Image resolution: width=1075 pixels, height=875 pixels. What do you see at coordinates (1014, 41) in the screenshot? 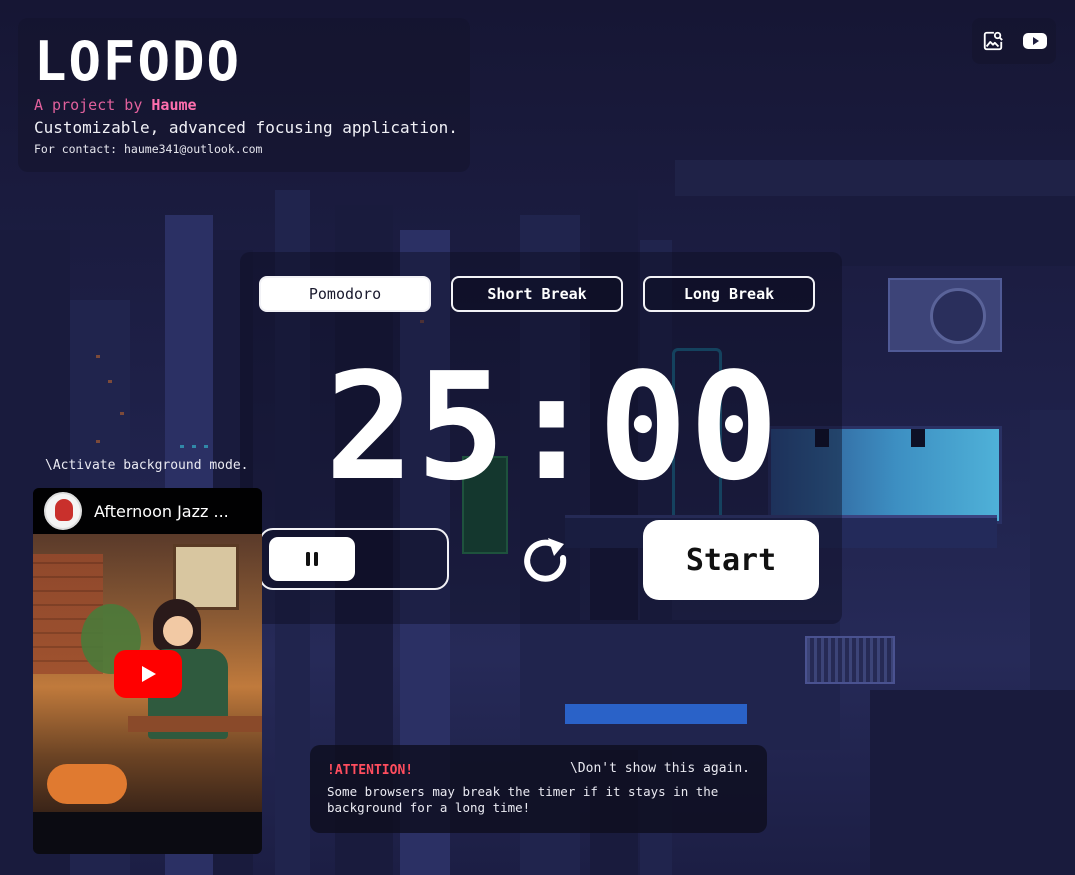
I see `top-right-toolbar` at bounding box center [1014, 41].